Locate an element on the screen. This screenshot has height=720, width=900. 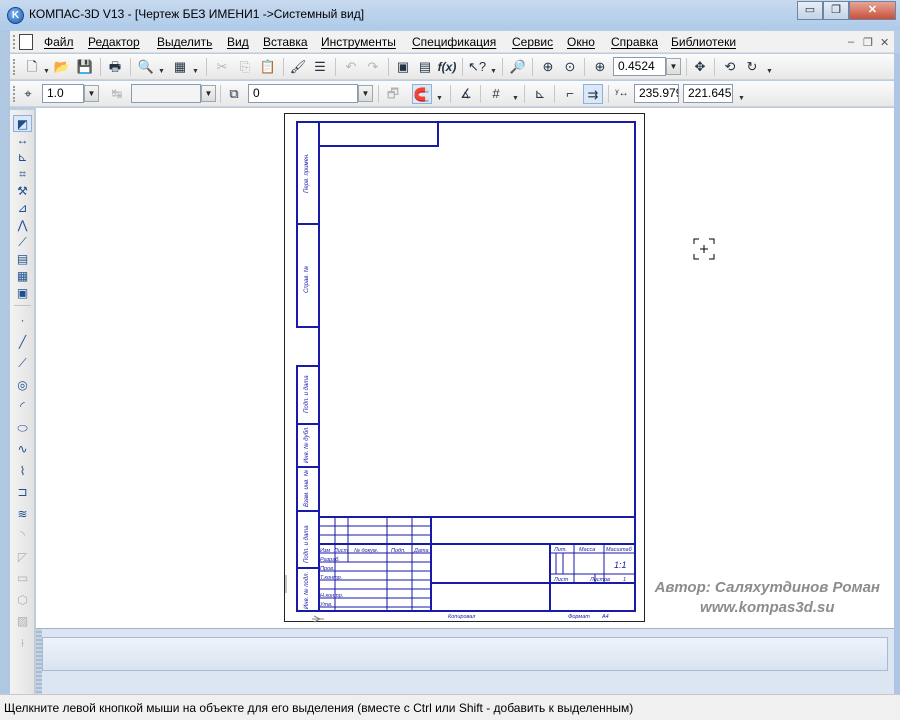
copy-icon: ⎘ is located at coordinates (245, 67).